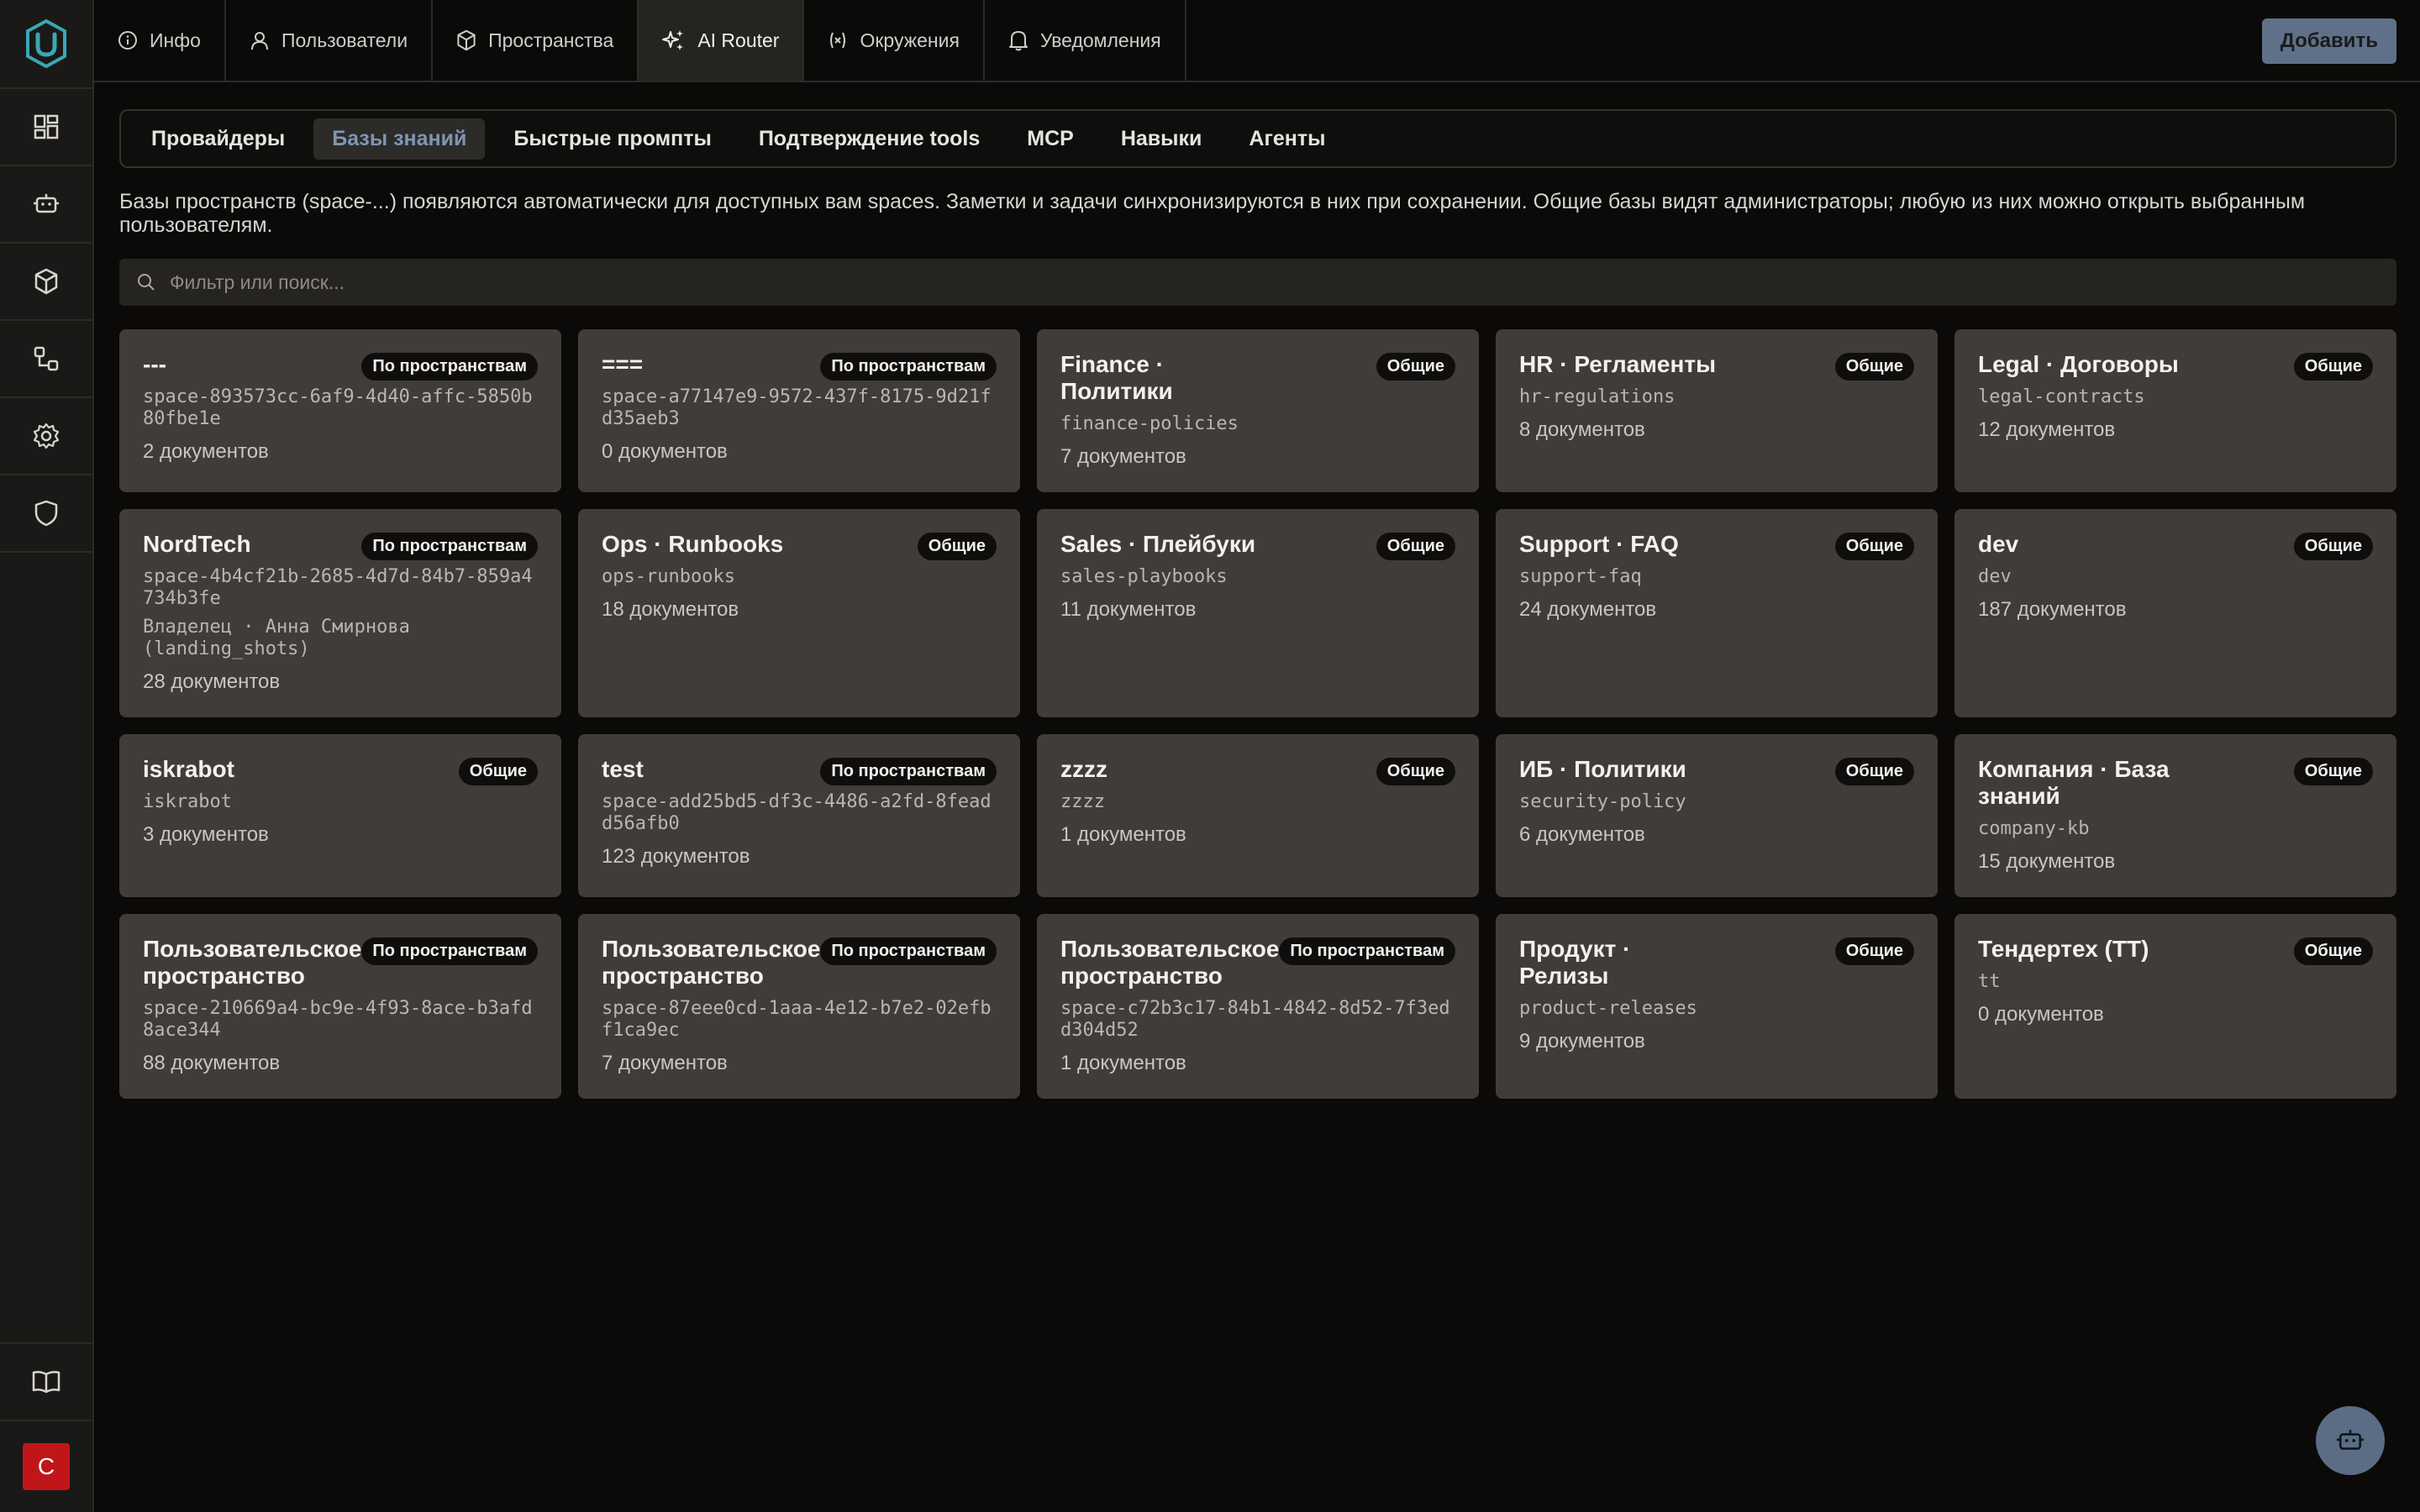 The image size is (2420, 1512). I want to click on user-icon, so click(259, 41).